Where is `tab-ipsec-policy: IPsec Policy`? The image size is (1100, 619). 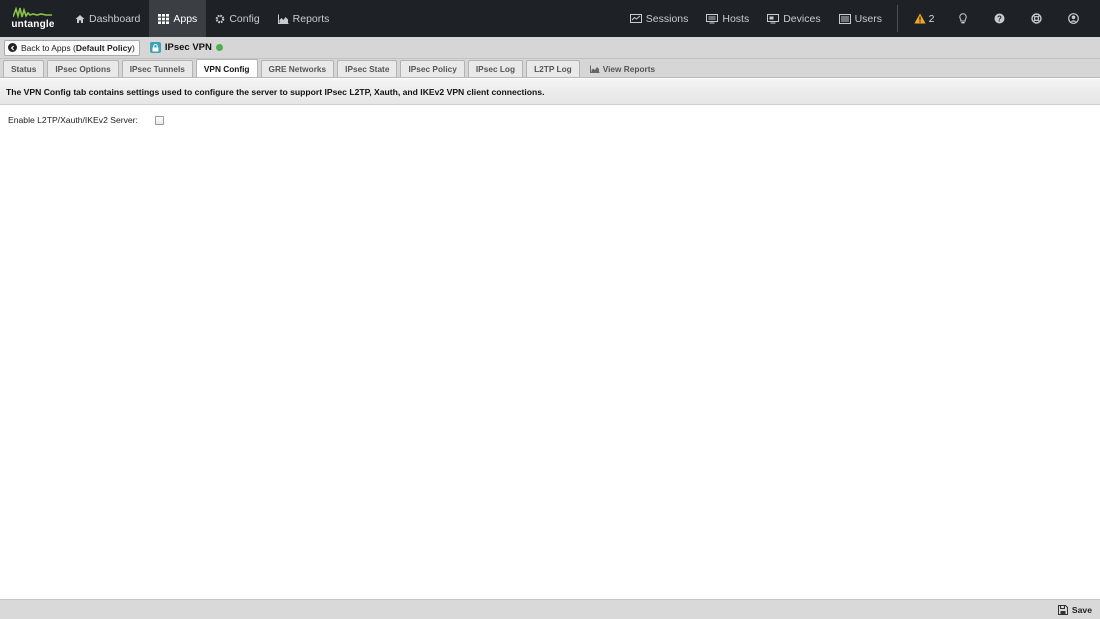
tab-ipsec-policy: IPsec Policy is located at coordinates (432, 68).